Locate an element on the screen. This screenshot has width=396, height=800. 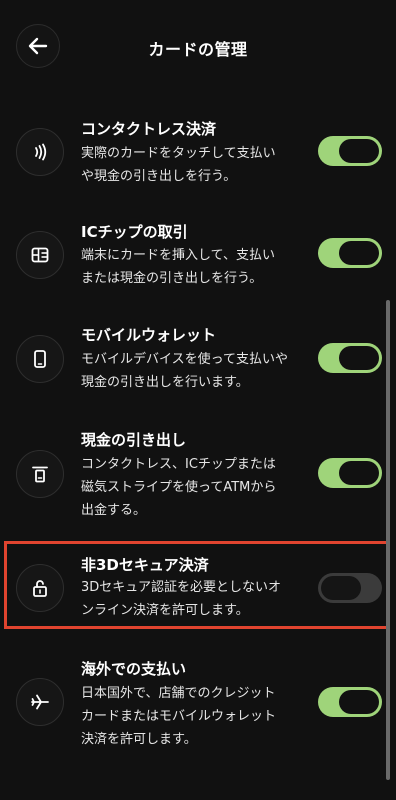
setting-title: コンタクトレス決済 is located at coordinates (149, 129).